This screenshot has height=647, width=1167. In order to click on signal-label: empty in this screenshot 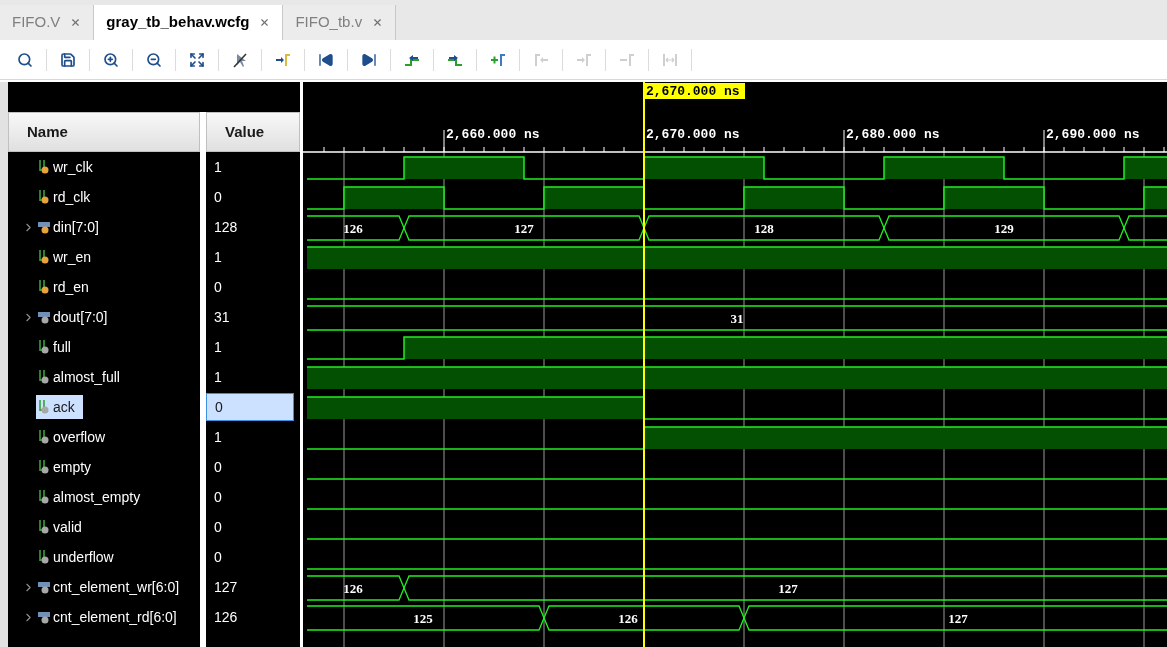, I will do `click(72, 467)`.